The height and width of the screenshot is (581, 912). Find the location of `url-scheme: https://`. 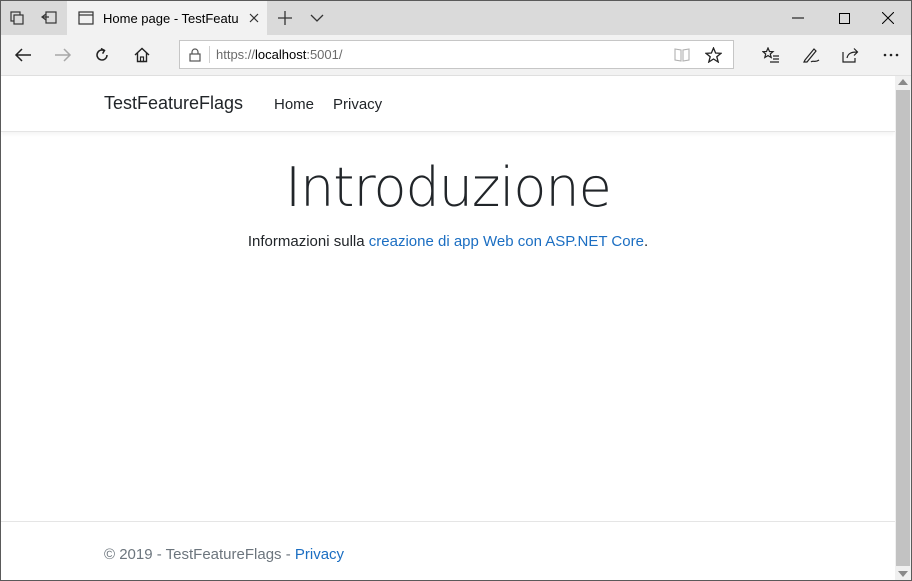

url-scheme: https:// is located at coordinates (236, 54).